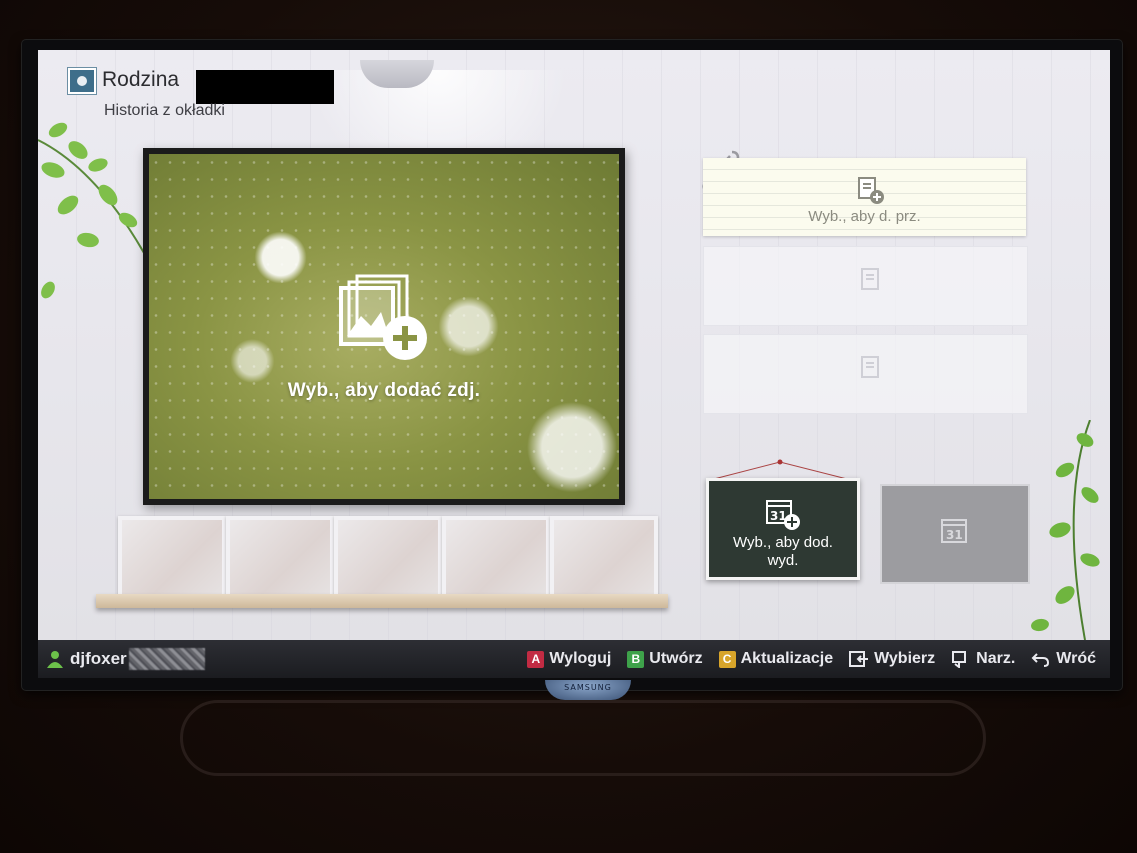 The image size is (1137, 853). Describe the element at coordinates (265, 87) in the screenshot. I see `redacted-name` at that location.